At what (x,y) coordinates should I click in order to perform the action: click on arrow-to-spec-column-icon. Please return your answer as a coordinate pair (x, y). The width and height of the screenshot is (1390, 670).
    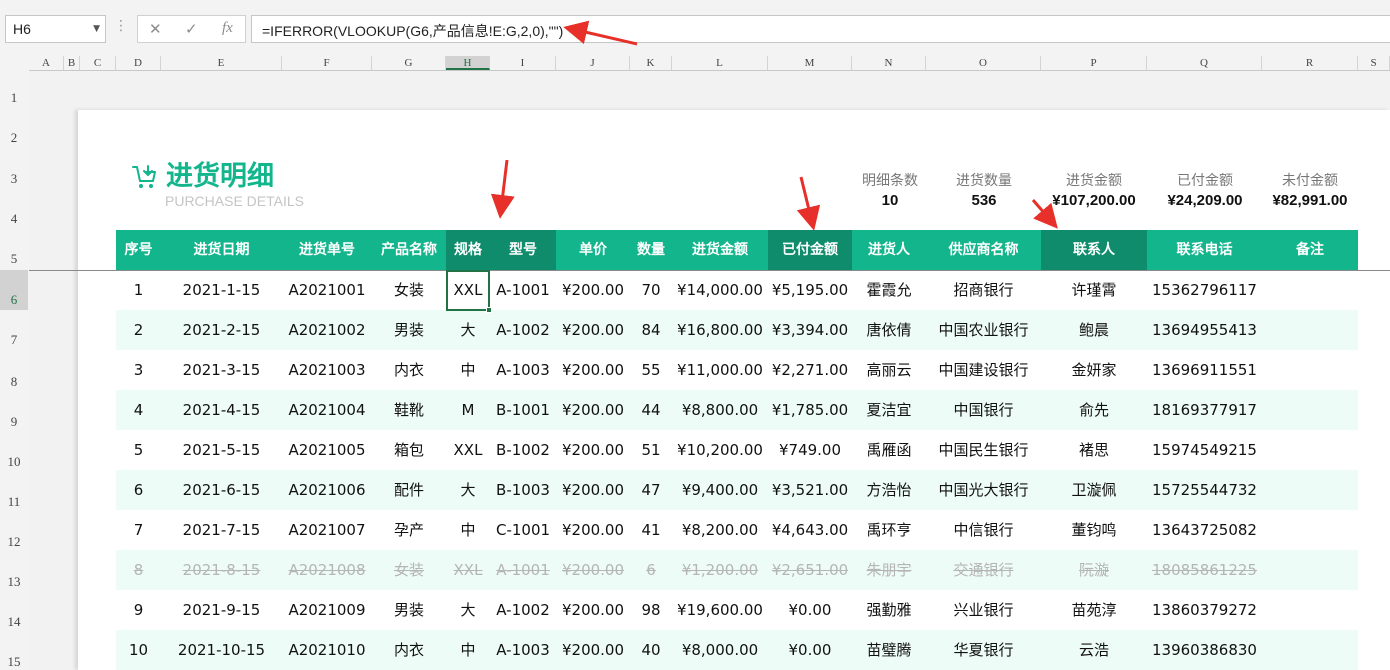
    Looking at the image, I should click on (502, 189).